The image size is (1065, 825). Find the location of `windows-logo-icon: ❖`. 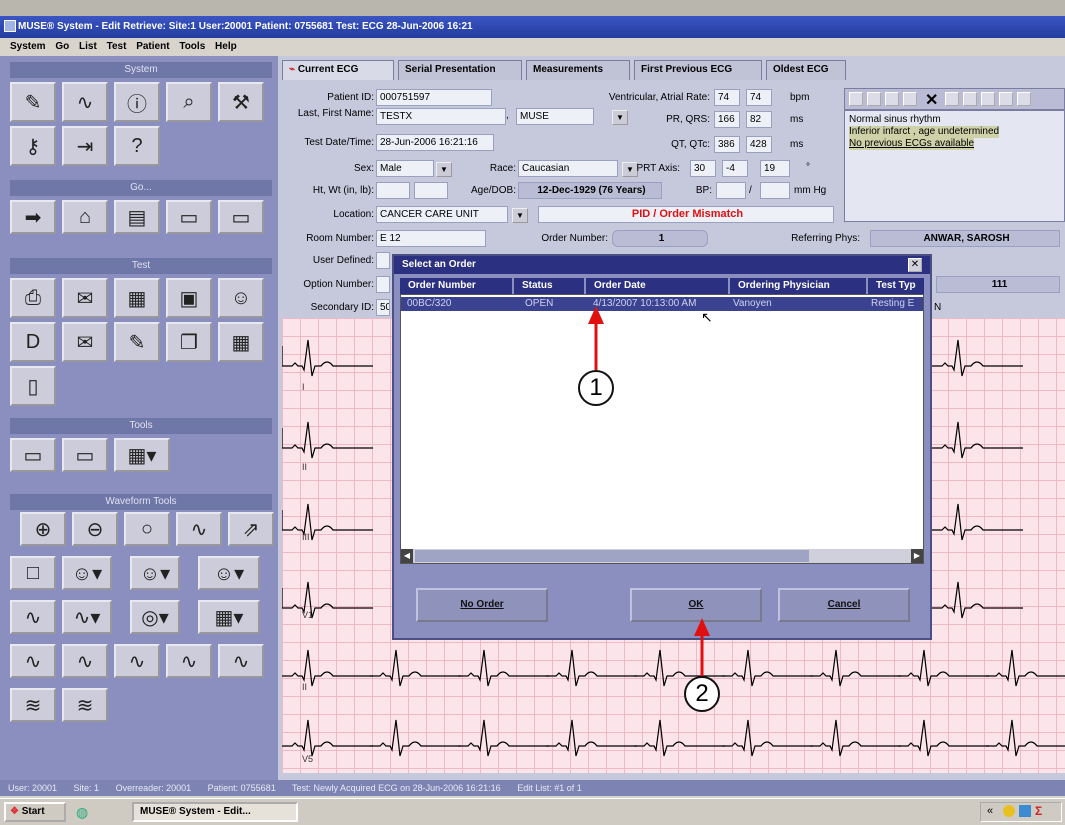

windows-logo-icon: ❖ is located at coordinates (14, 811).